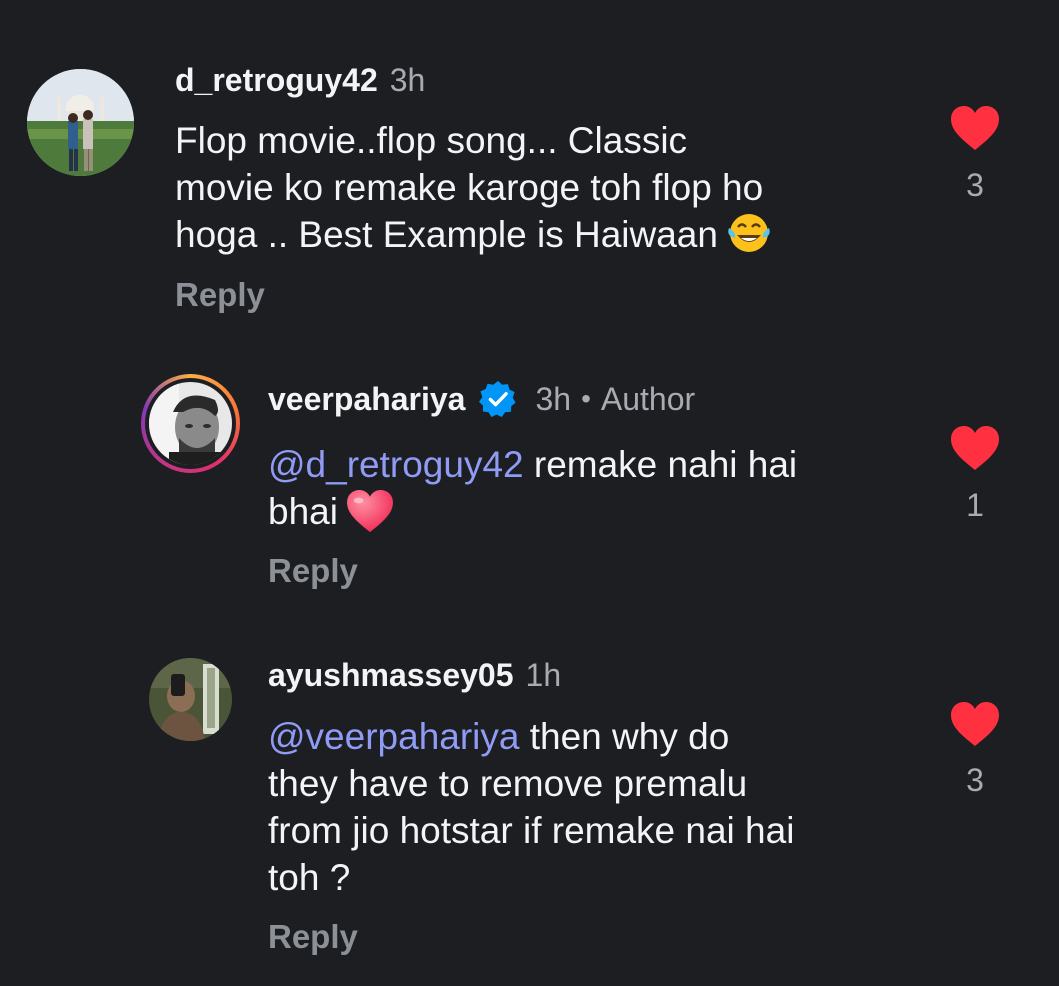 Image resolution: width=1059 pixels, height=986 pixels. Describe the element at coordinates (396, 464) in the screenshot. I see `mention-link: @d_retroguy42` at that location.